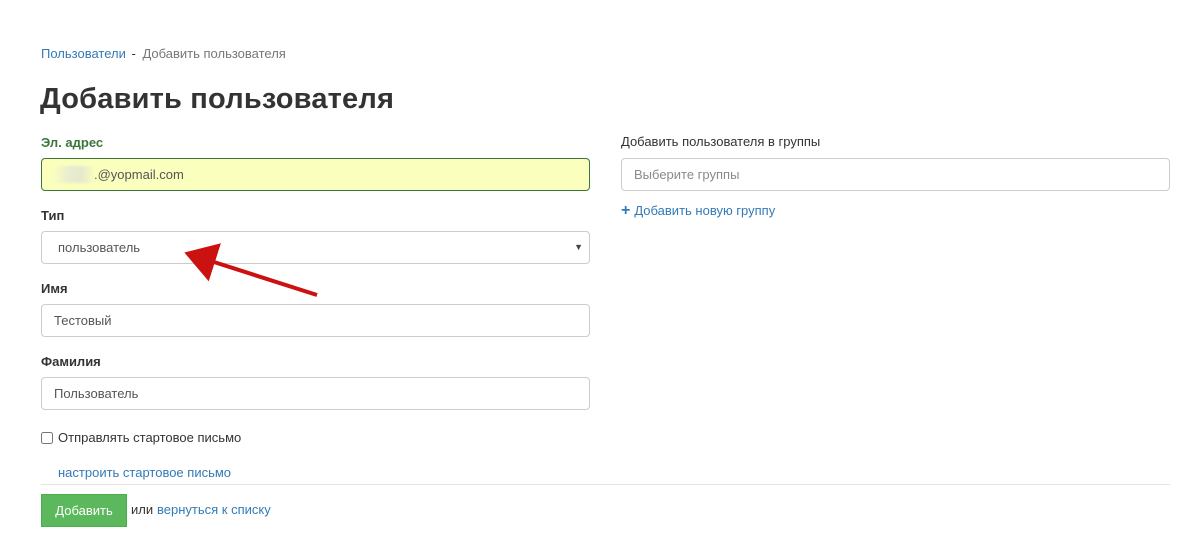  What do you see at coordinates (251, 270) in the screenshot?
I see `annotation-arrow` at bounding box center [251, 270].